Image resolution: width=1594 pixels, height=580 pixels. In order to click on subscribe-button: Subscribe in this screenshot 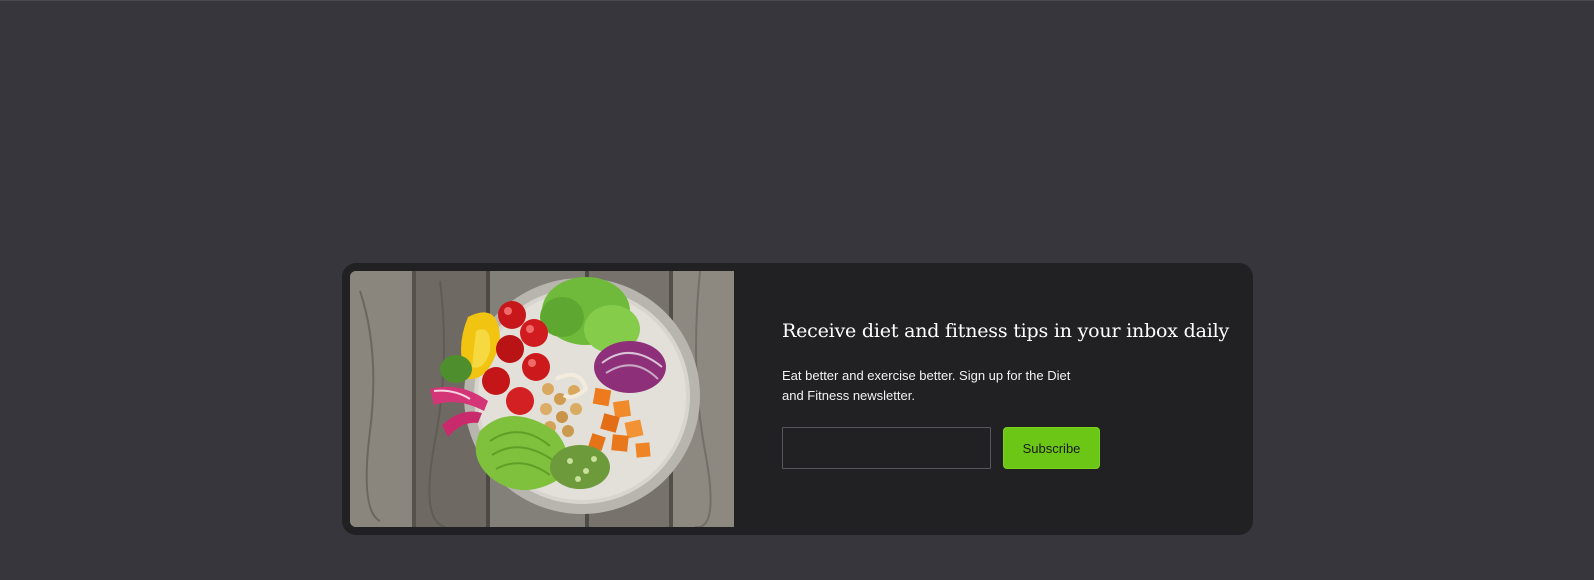, I will do `click(1051, 448)`.